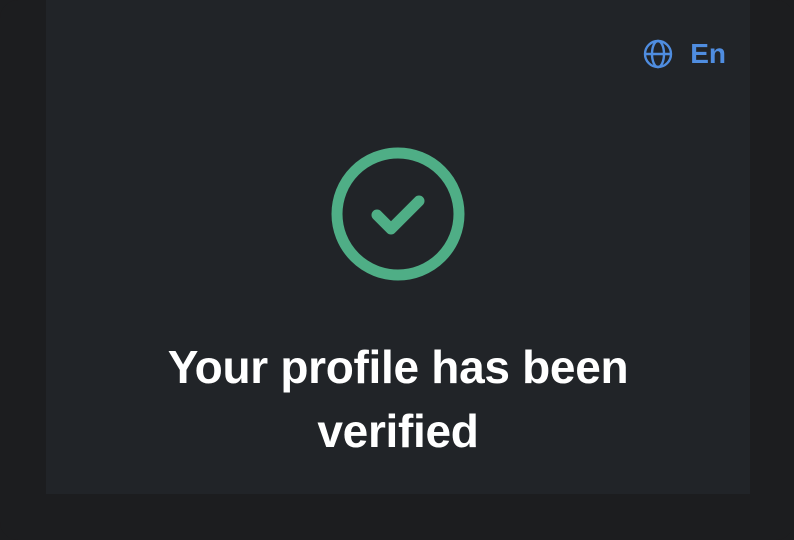 This screenshot has width=794, height=540. Describe the element at coordinates (684, 54) in the screenshot. I see `language-selector: En` at that location.